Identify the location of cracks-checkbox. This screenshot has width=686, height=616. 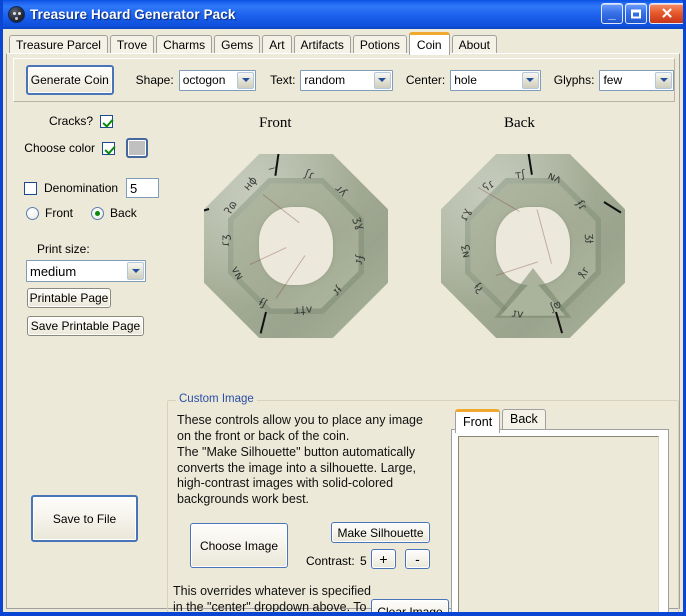
(106, 121).